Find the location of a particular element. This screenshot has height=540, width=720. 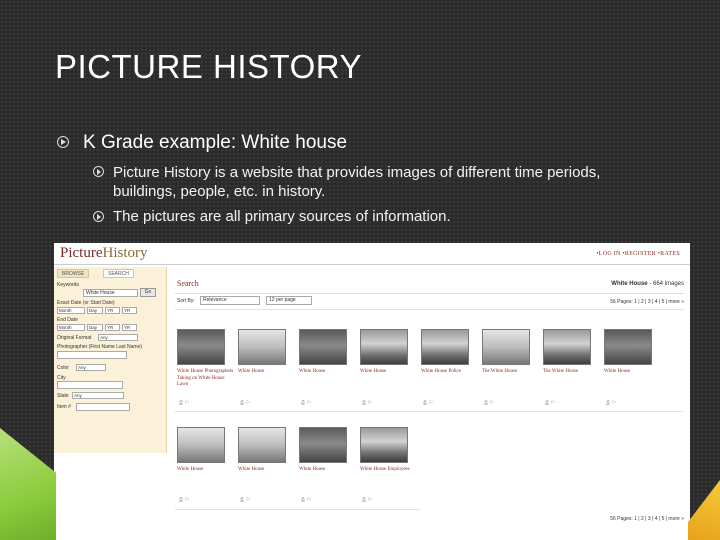

result-caption: White House Employees is located at coordinates (389, 470).